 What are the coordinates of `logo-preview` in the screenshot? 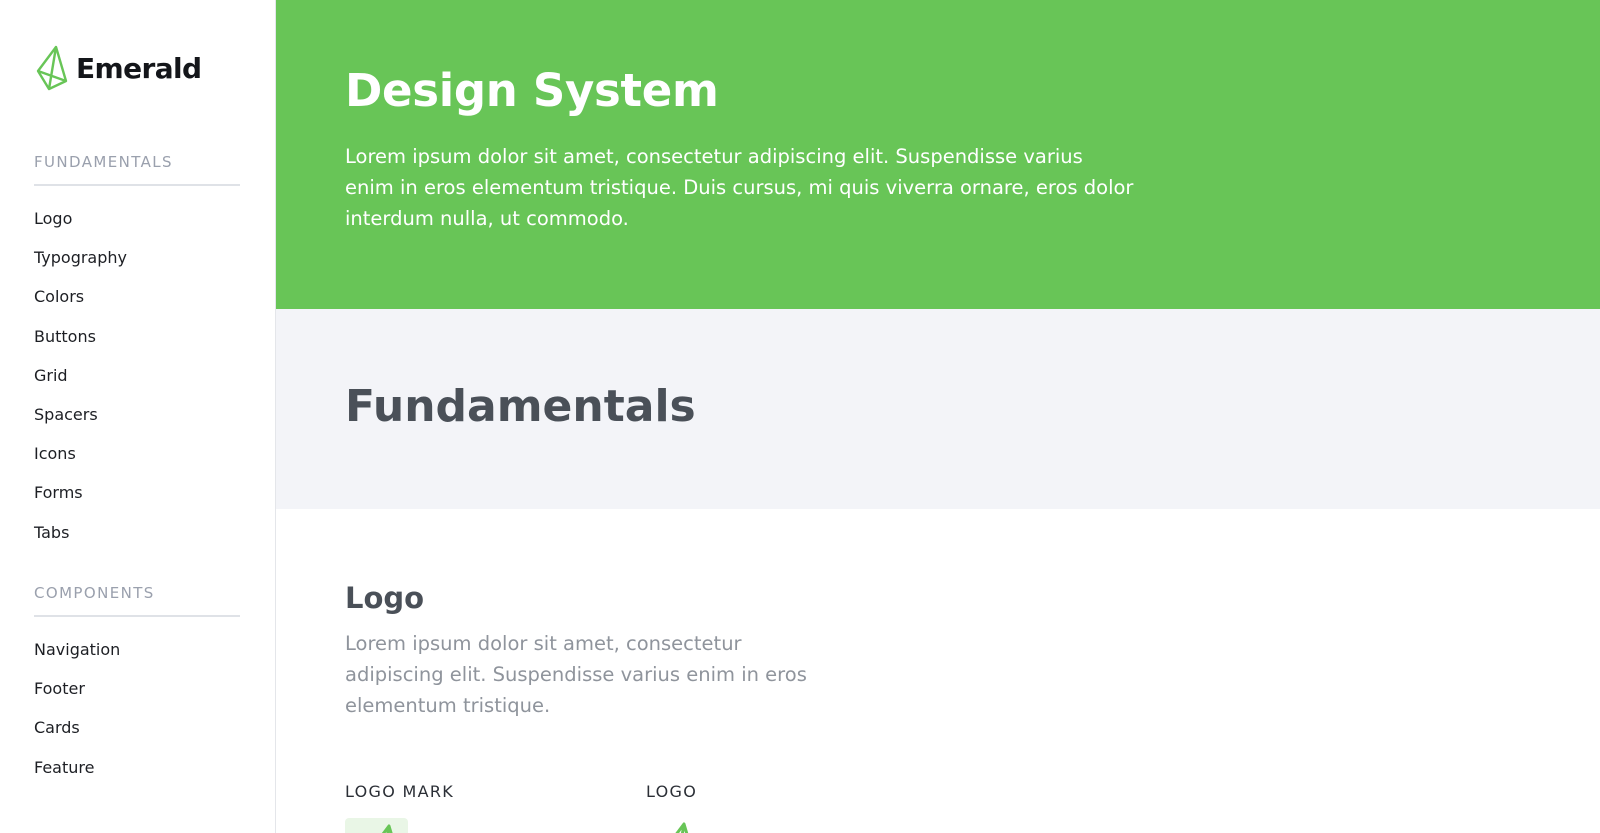 It's located at (676, 825).